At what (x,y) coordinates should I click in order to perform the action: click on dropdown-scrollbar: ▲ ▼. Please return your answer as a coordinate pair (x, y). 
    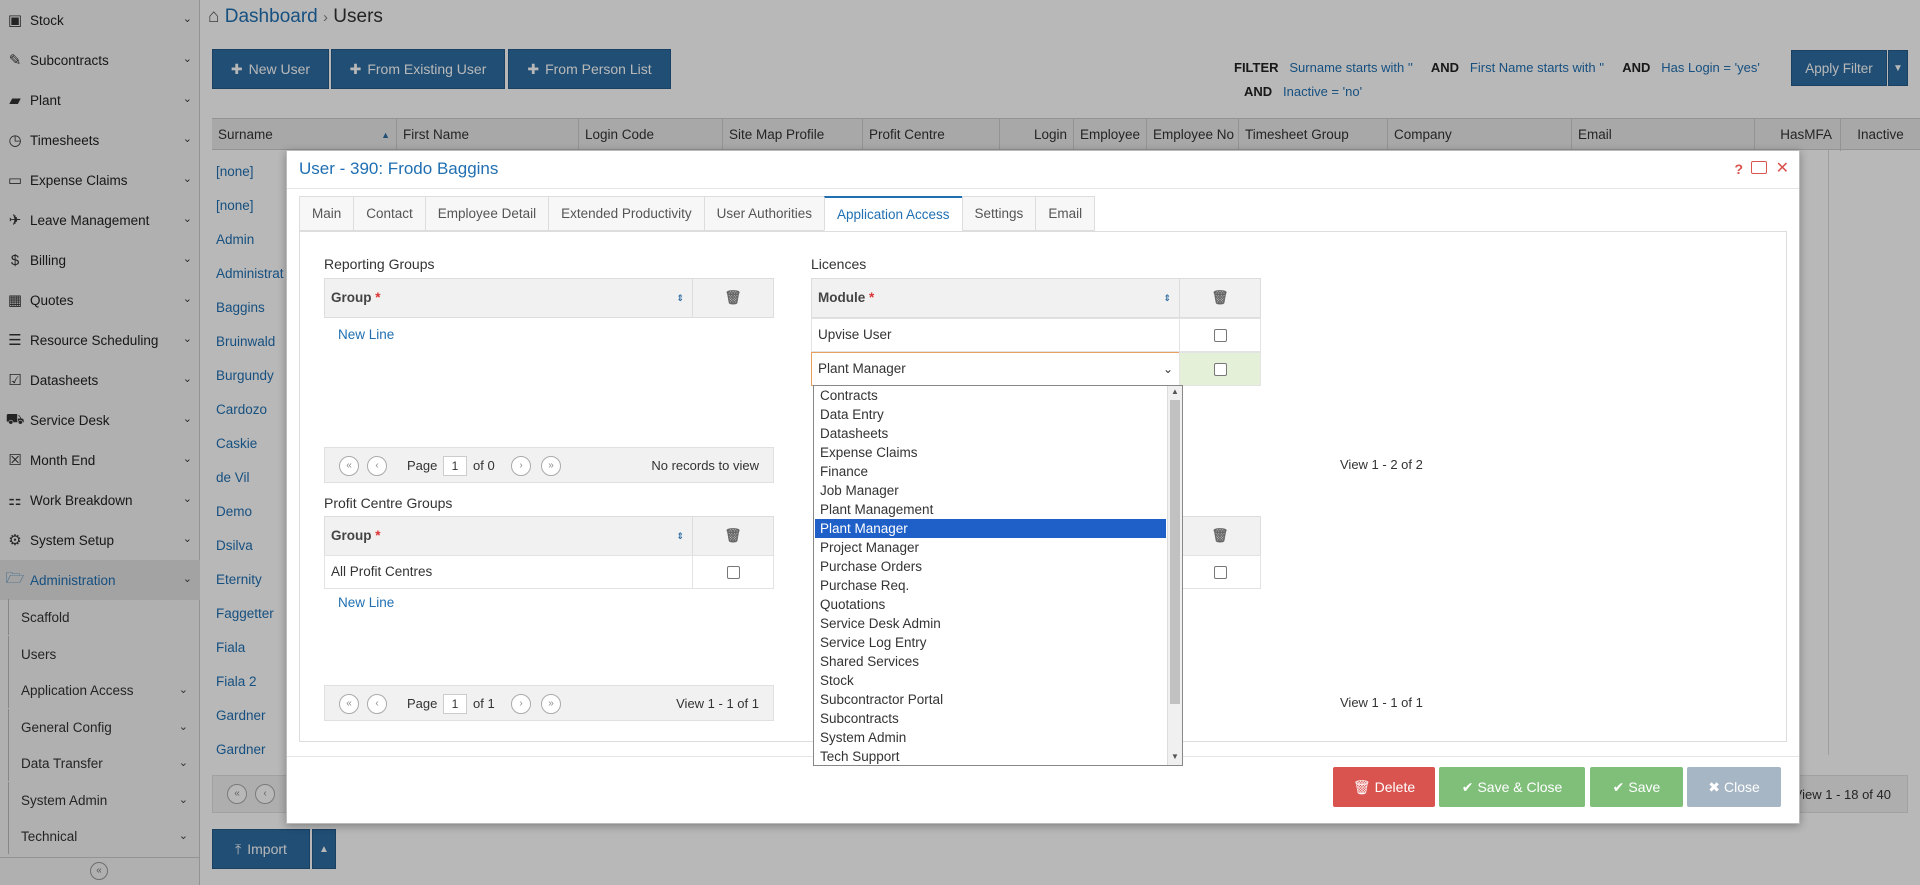
    Looking at the image, I should click on (1174, 575).